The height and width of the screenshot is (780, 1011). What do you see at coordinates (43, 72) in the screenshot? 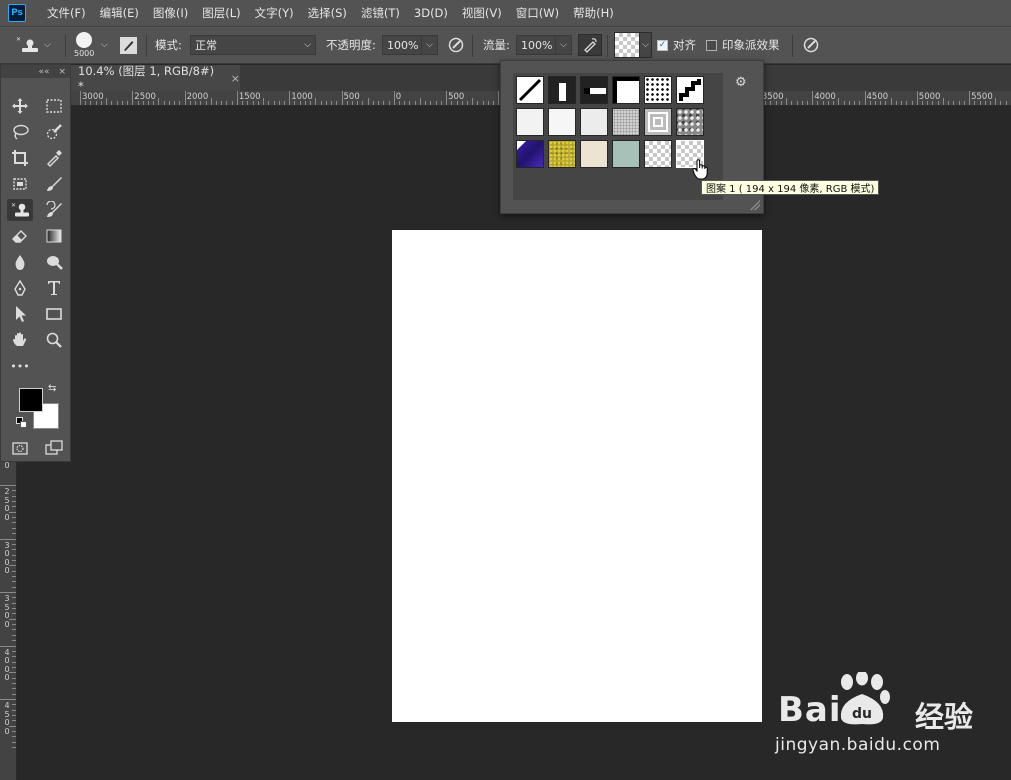
I see `collapse-icon: ««` at bounding box center [43, 72].